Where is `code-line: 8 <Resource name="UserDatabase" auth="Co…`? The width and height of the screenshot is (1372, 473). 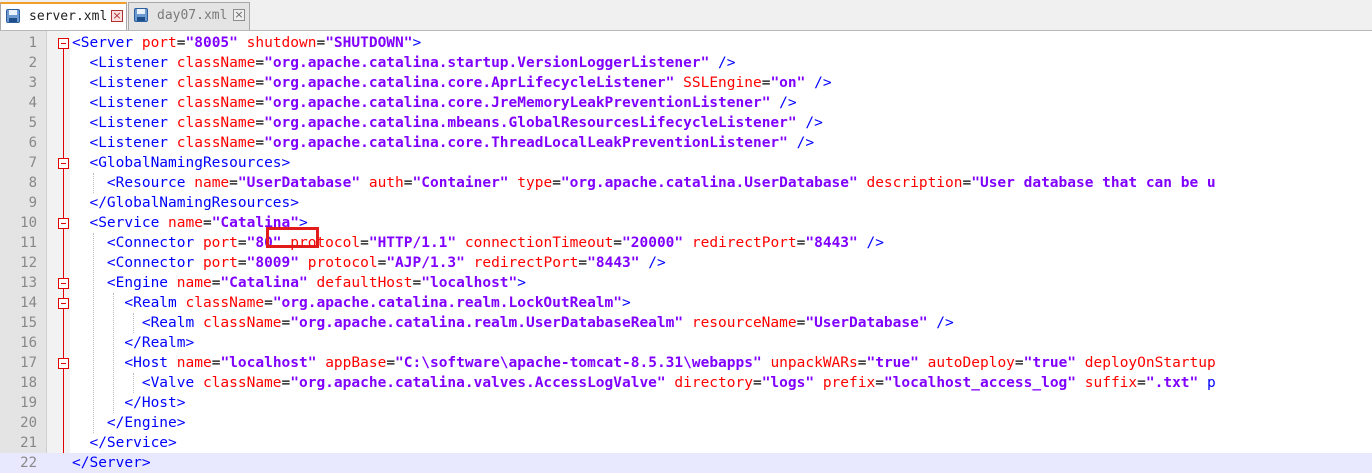 code-line: 8 <Resource name="UserDatabase" auth="Co… is located at coordinates (686, 183).